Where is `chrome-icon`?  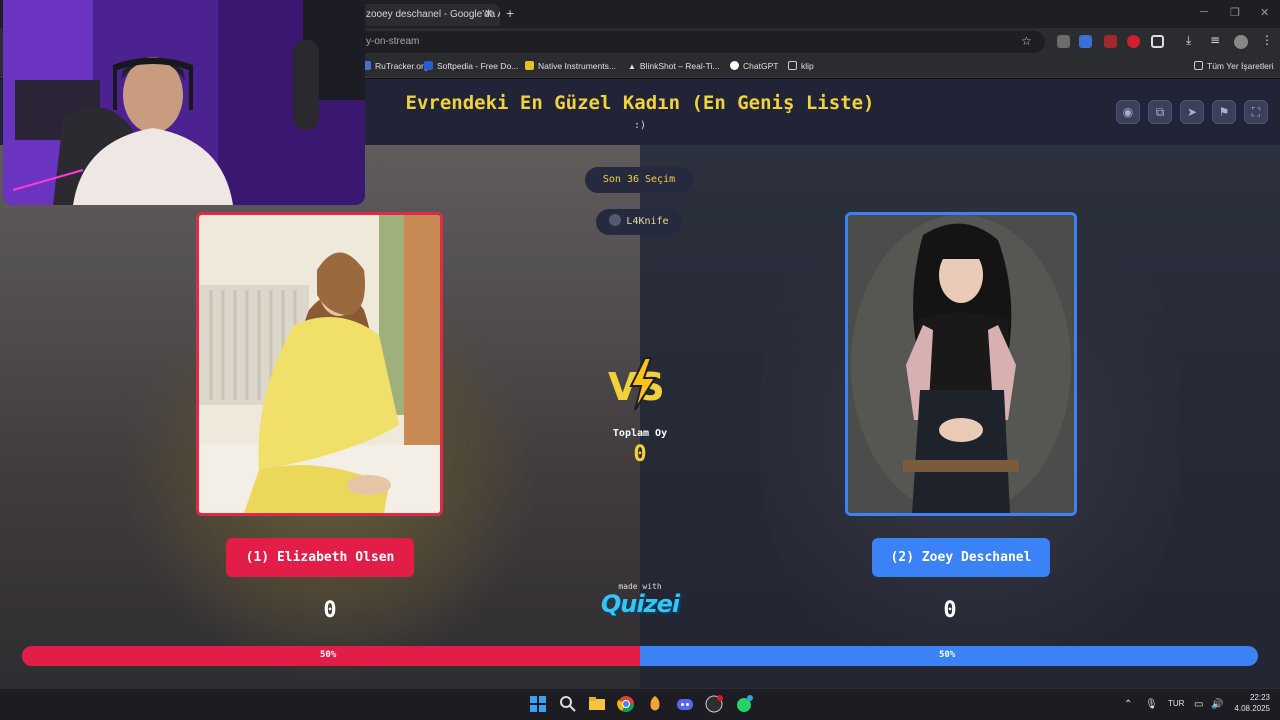
chrome-icon is located at coordinates (626, 704).